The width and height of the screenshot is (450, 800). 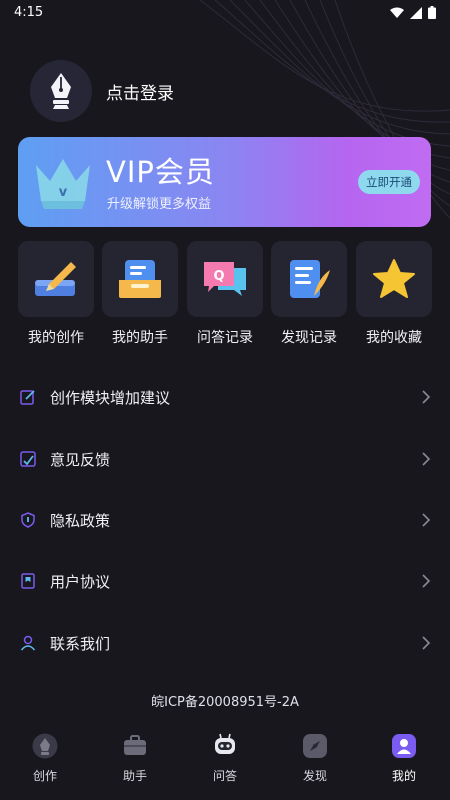 What do you see at coordinates (404, 762) in the screenshot?
I see `tab-mine: 我的` at bounding box center [404, 762].